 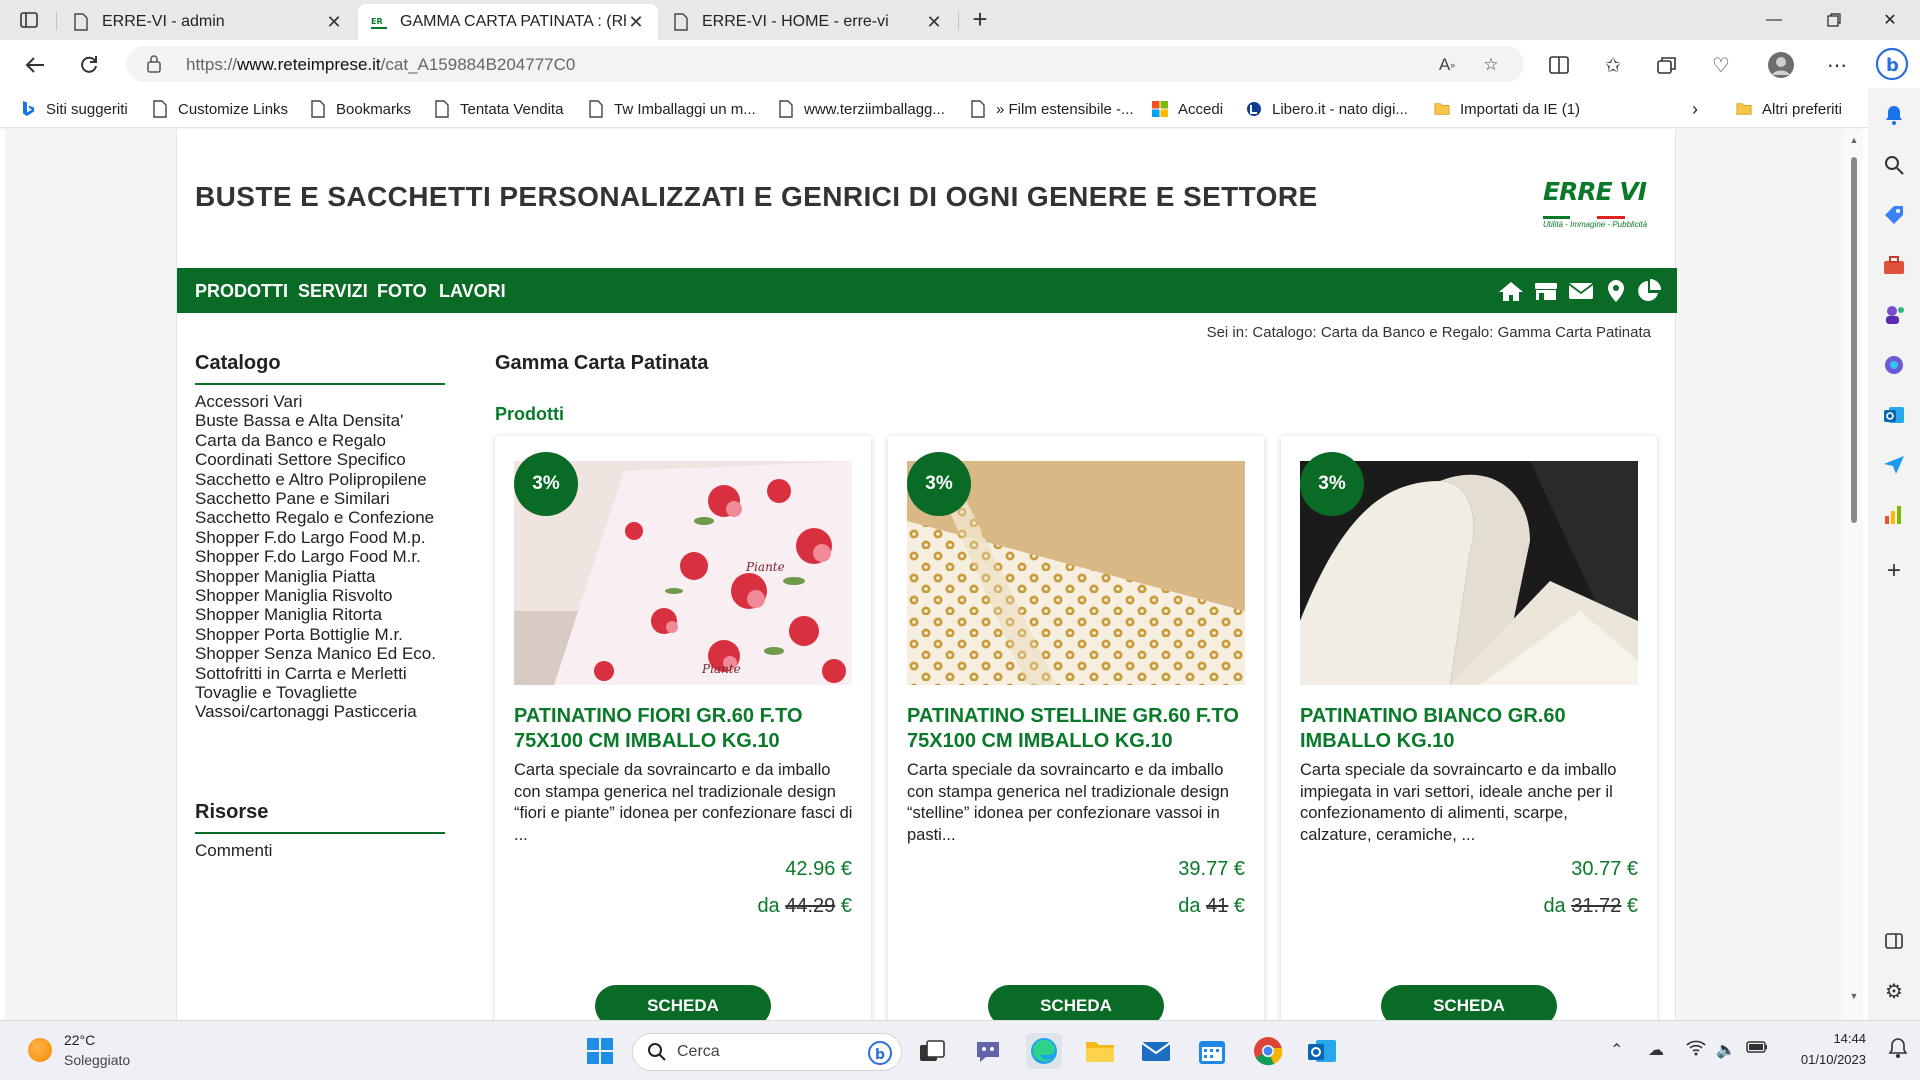 I want to click on fav-tentata-vendita: Tentata Vendita, so click(x=498, y=109).